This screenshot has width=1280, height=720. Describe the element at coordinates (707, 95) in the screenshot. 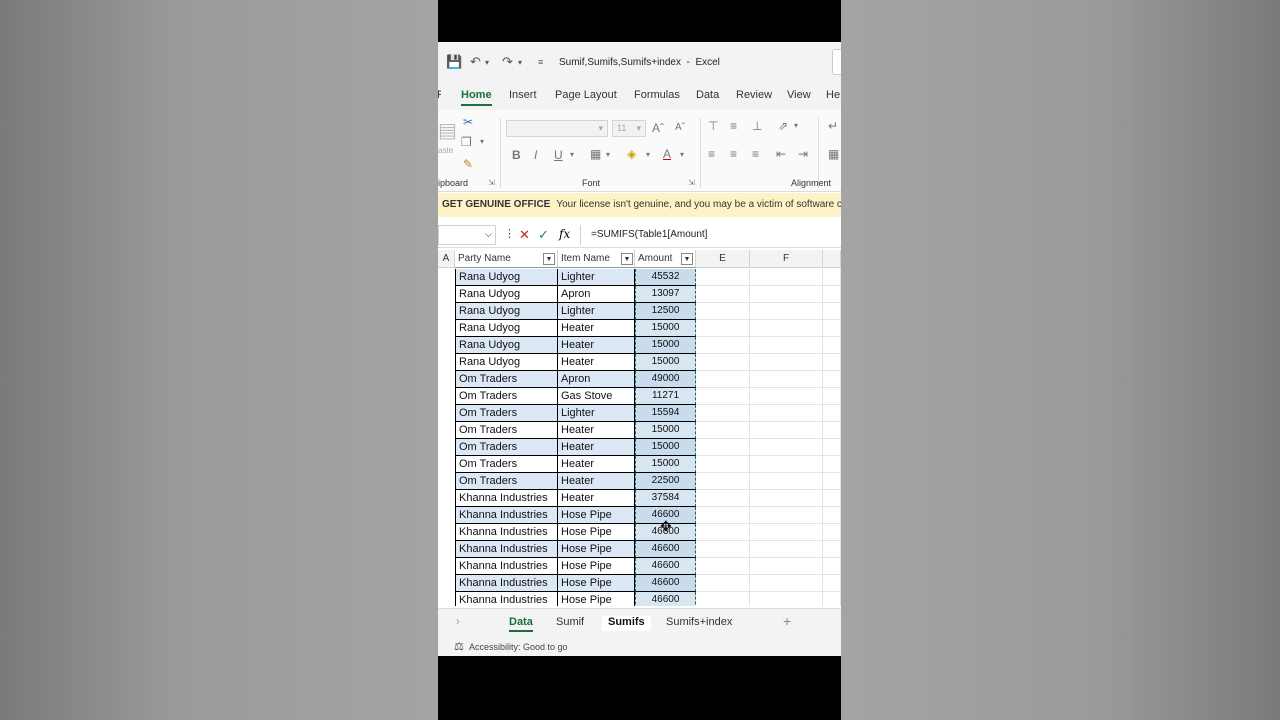

I see `tab-data: Data` at that location.